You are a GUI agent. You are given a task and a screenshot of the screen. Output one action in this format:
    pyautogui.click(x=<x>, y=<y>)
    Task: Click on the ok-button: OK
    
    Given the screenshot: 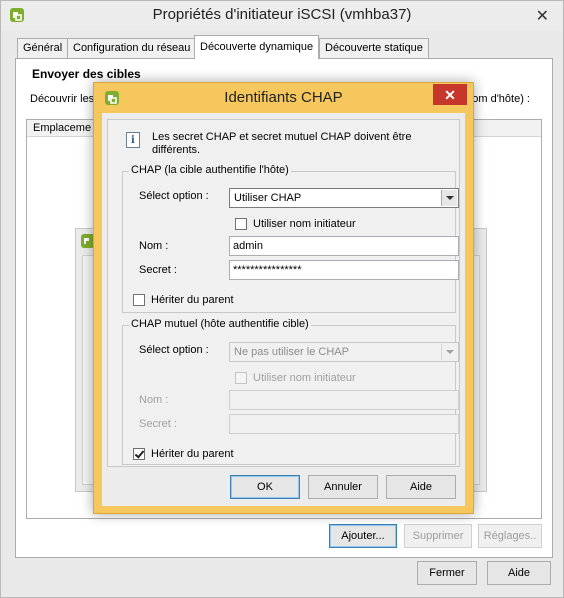 What is the action you would take?
    pyautogui.click(x=265, y=487)
    